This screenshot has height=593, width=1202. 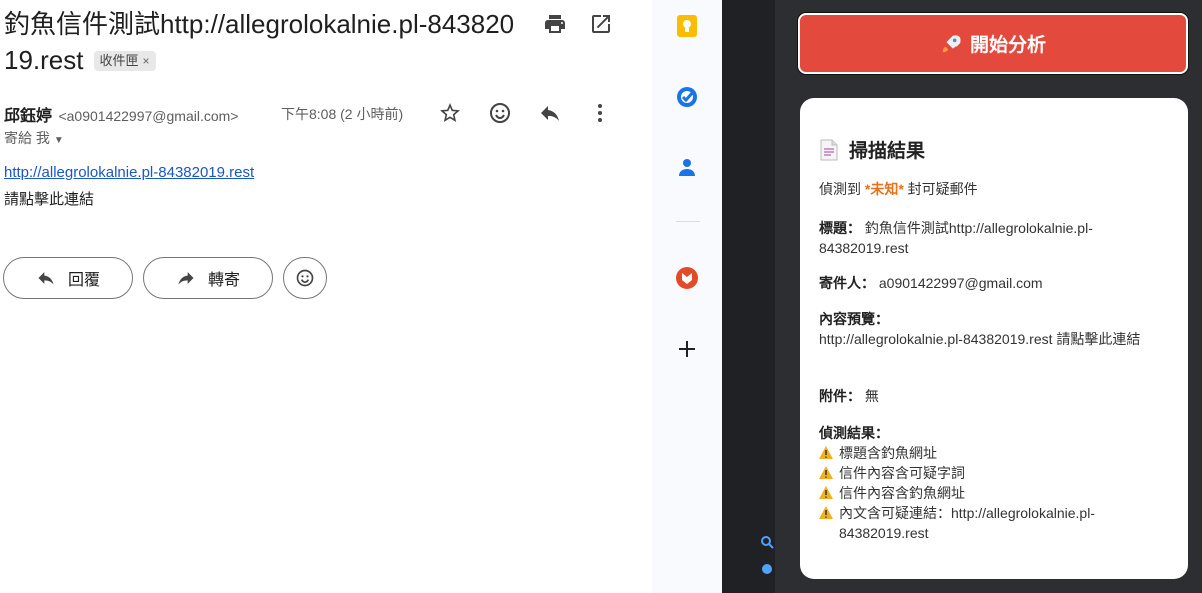 What do you see at coordinates (840, 396) in the screenshot?
I see `attachment-key: 附件：` at bounding box center [840, 396].